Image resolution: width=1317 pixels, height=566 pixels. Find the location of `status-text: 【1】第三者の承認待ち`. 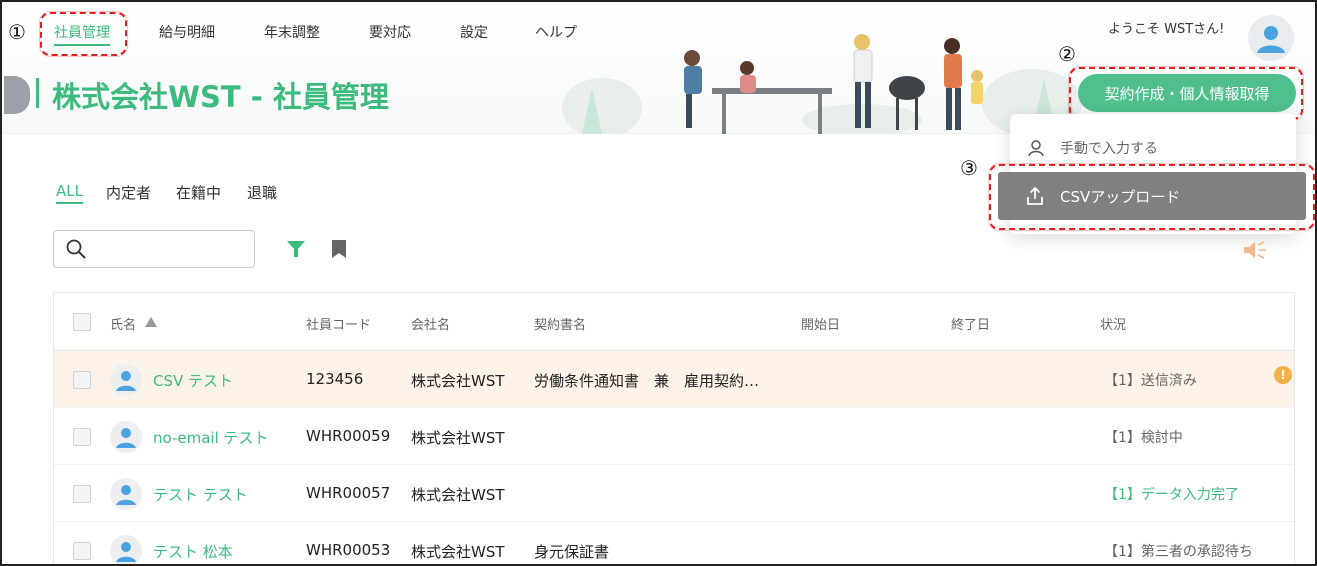

status-text: 【1】第三者の承認待ち is located at coordinates (1178, 552).